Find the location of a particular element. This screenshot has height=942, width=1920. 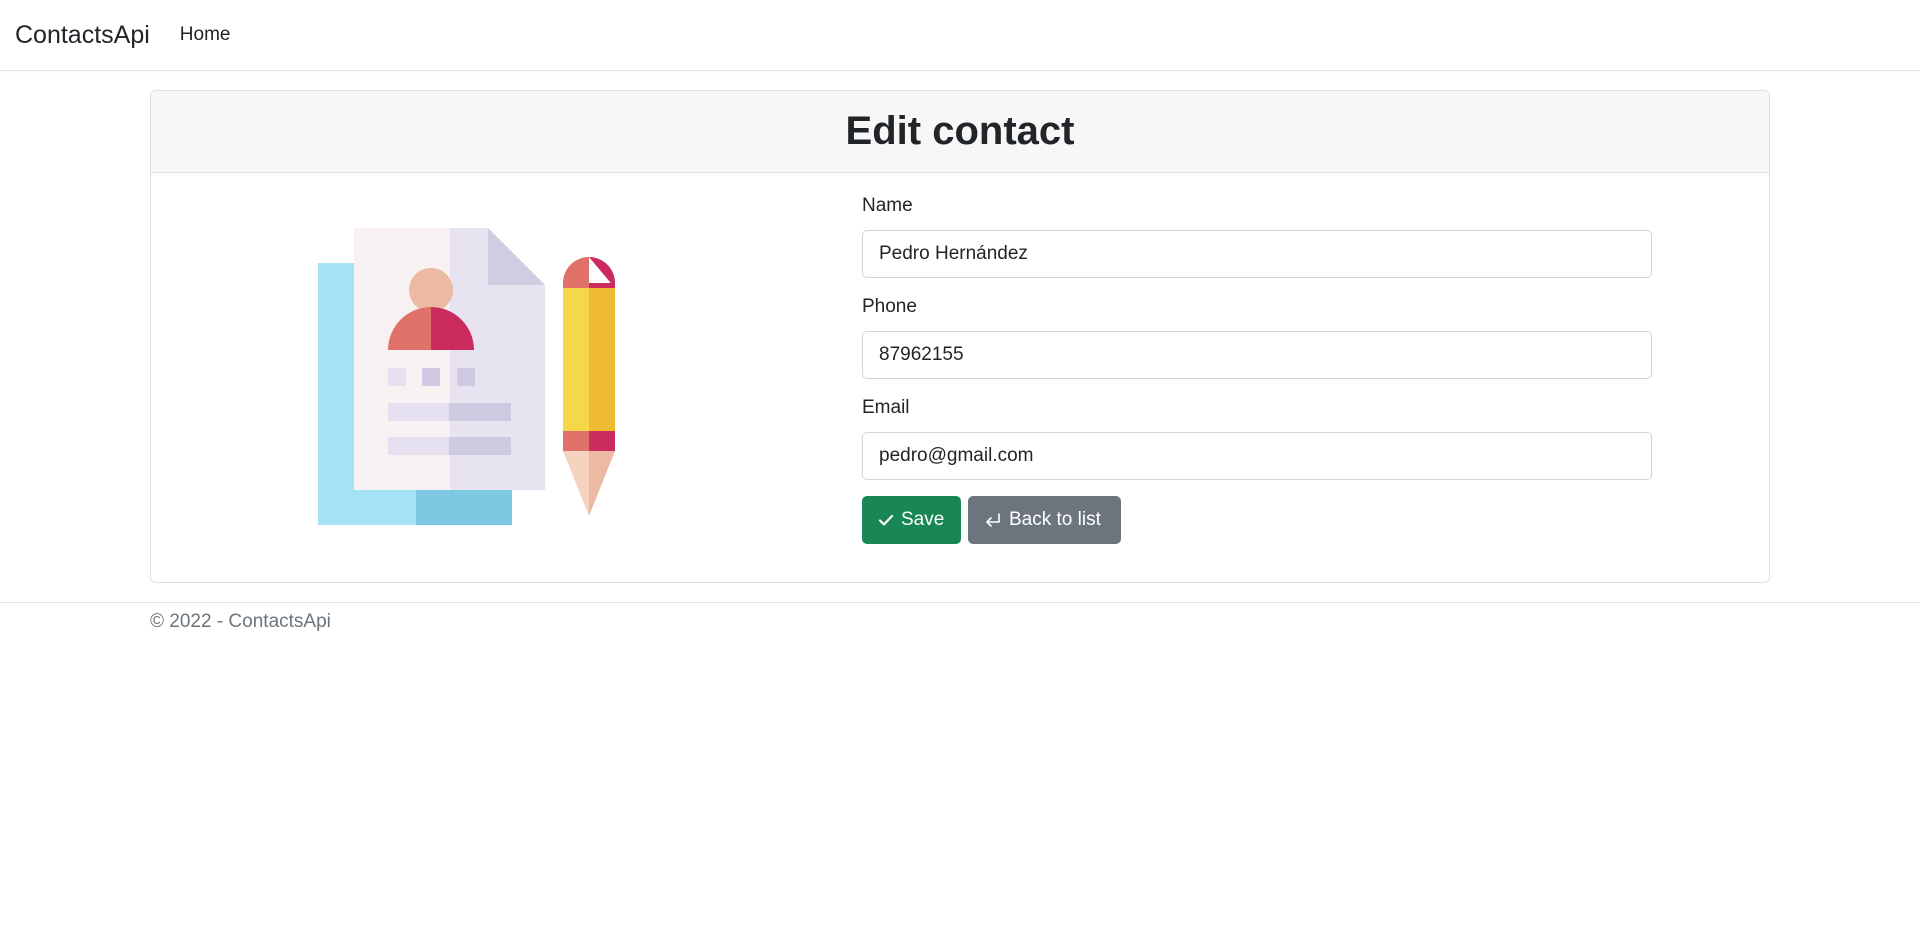

phone-group: Phone is located at coordinates (1257, 337).